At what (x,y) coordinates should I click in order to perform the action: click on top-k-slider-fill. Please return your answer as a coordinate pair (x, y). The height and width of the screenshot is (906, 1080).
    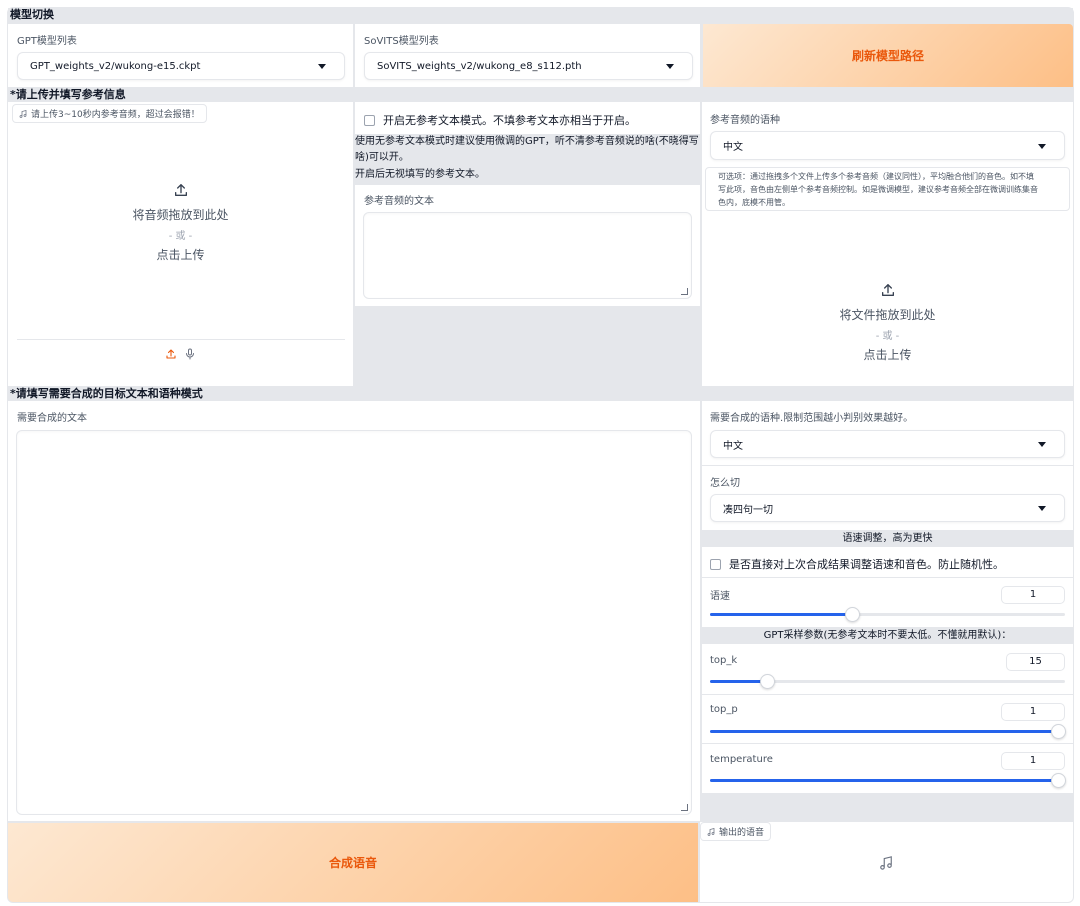
    Looking at the image, I should click on (738, 681).